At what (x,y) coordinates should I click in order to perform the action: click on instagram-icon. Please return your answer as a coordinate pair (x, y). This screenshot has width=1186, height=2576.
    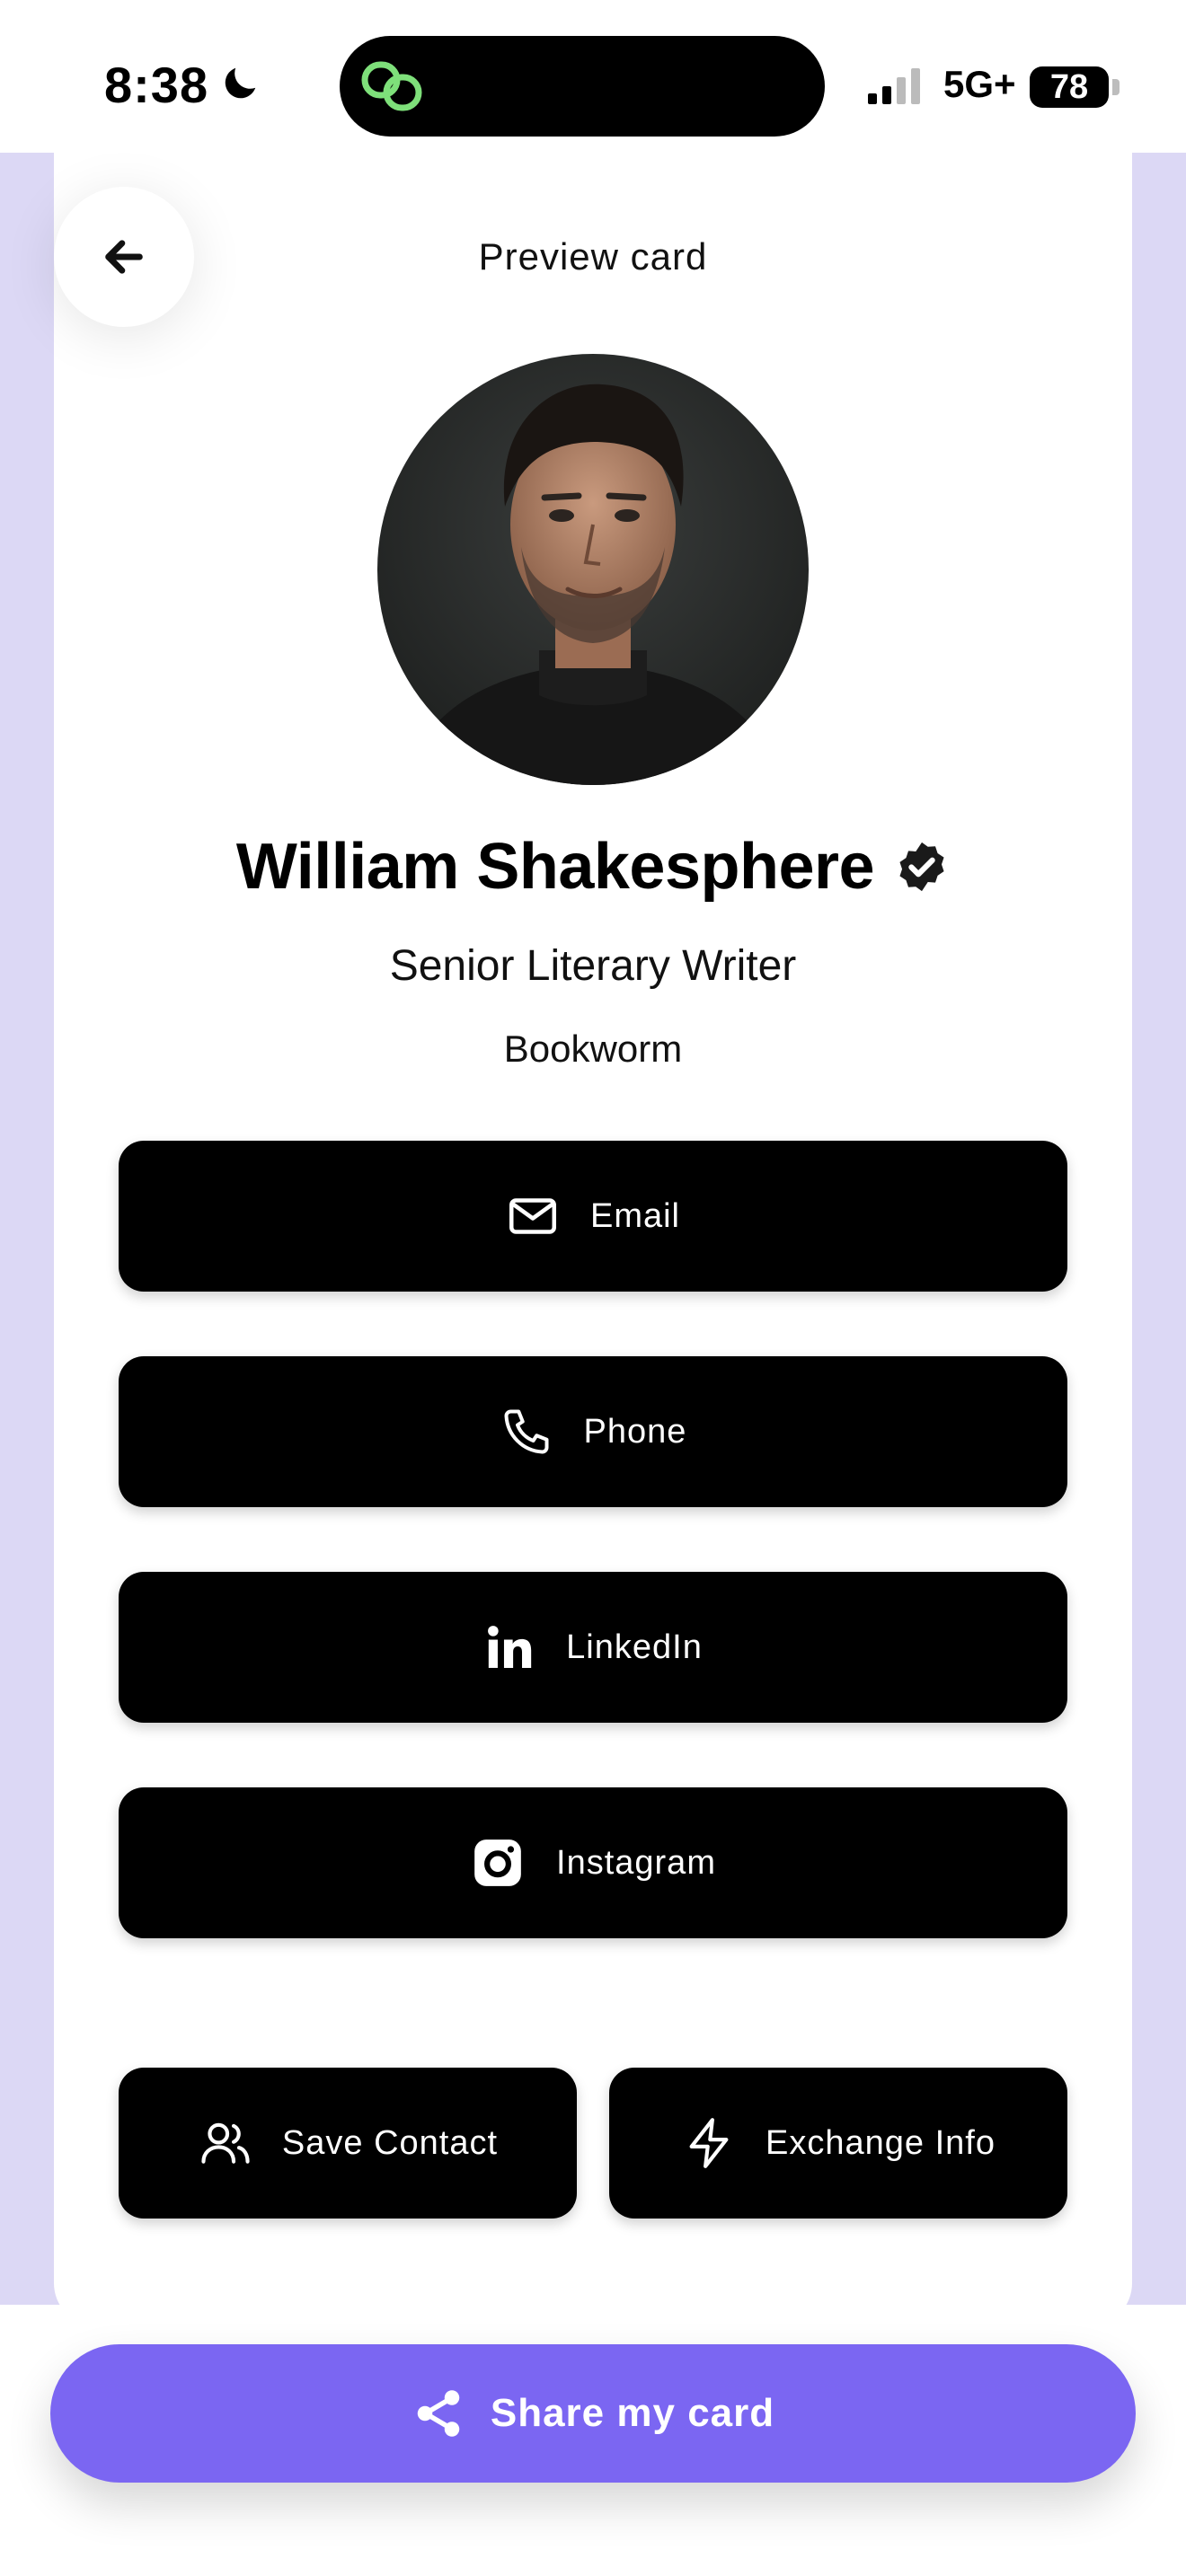
    Looking at the image, I should click on (497, 1862).